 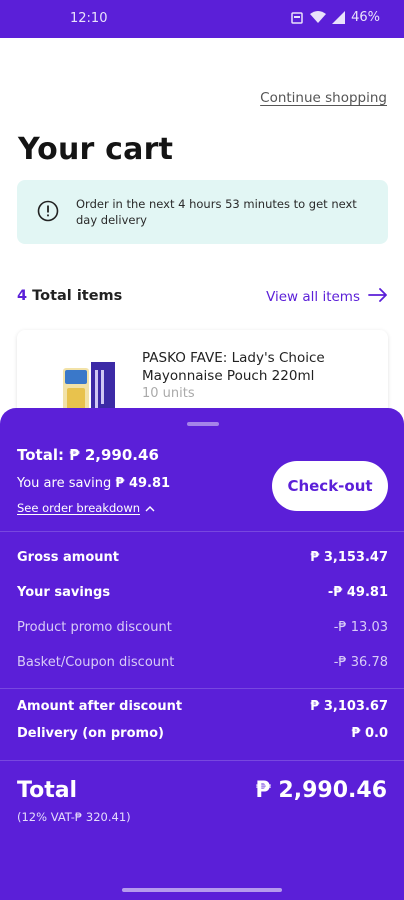 I want to click on signal-icon, so click(x=339, y=17).